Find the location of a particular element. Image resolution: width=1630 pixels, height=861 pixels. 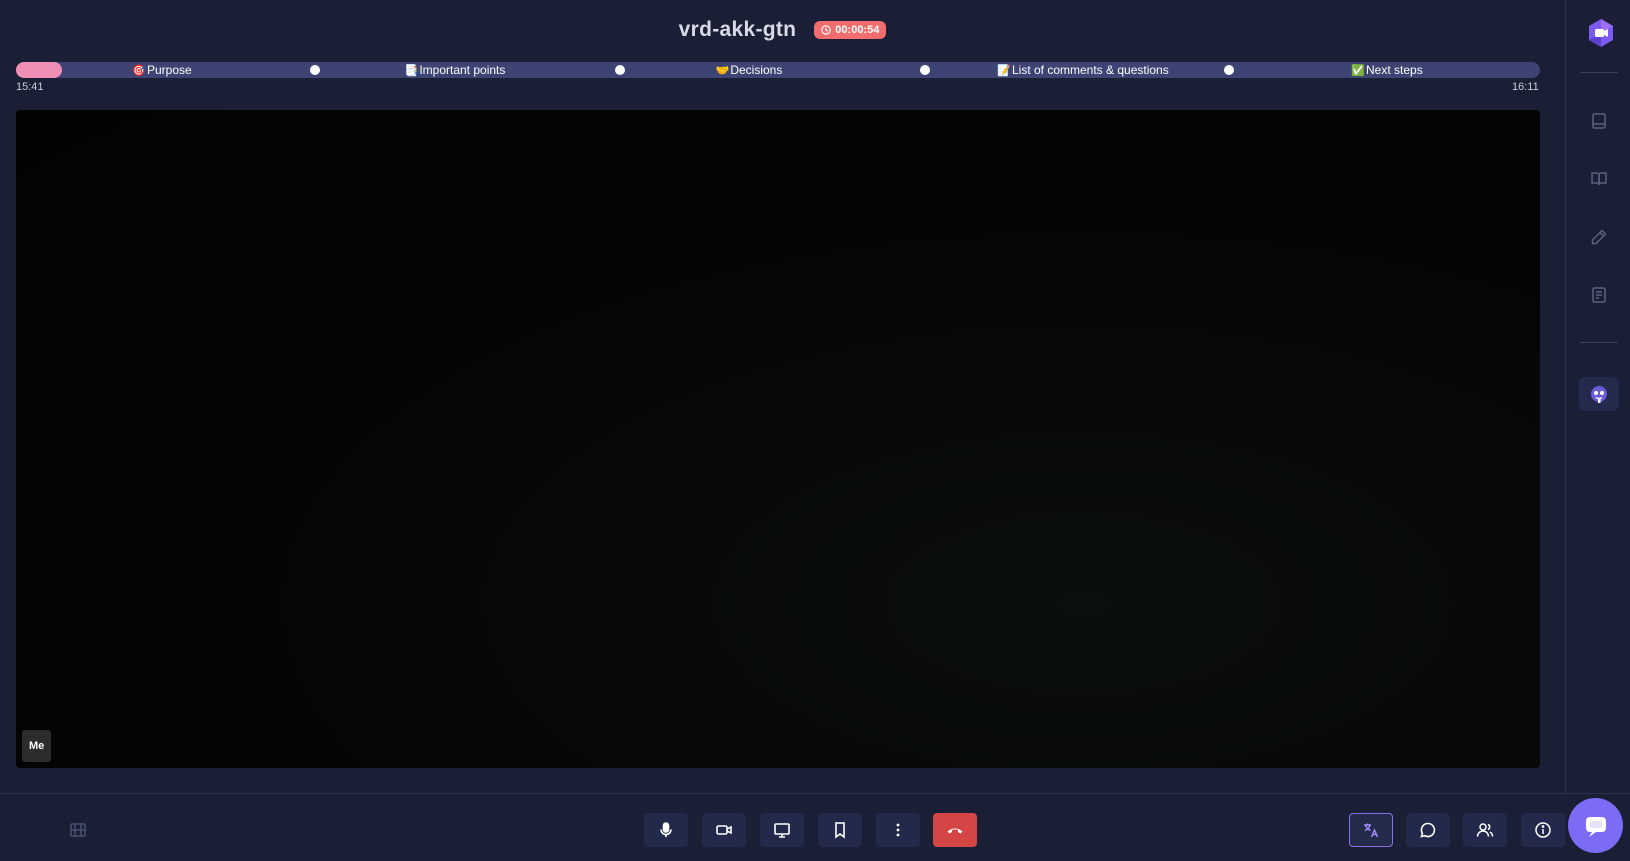

check-mark-icon: ✅ is located at coordinates (1358, 71).